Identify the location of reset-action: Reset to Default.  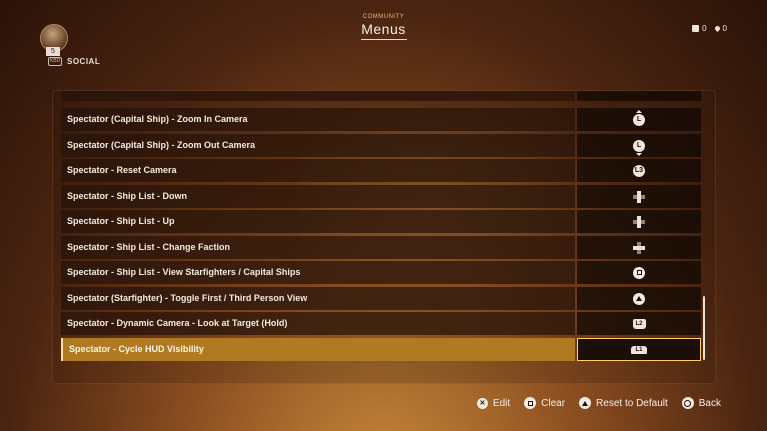
(623, 403).